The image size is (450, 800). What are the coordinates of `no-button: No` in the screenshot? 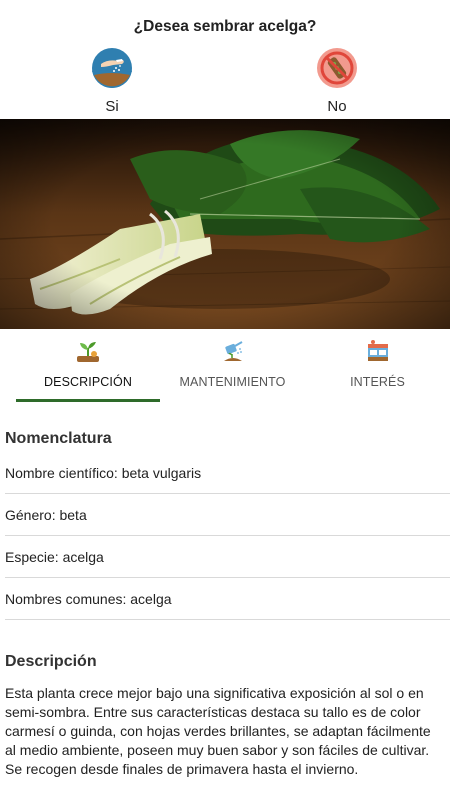 It's located at (337, 81).